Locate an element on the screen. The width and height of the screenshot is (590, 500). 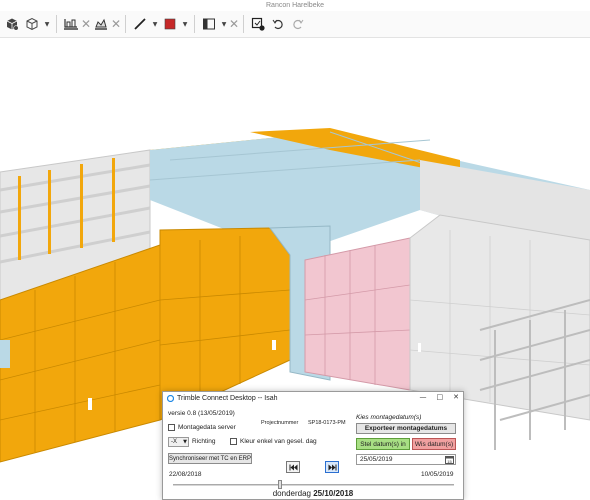
server-checkbox is located at coordinates (171, 427).